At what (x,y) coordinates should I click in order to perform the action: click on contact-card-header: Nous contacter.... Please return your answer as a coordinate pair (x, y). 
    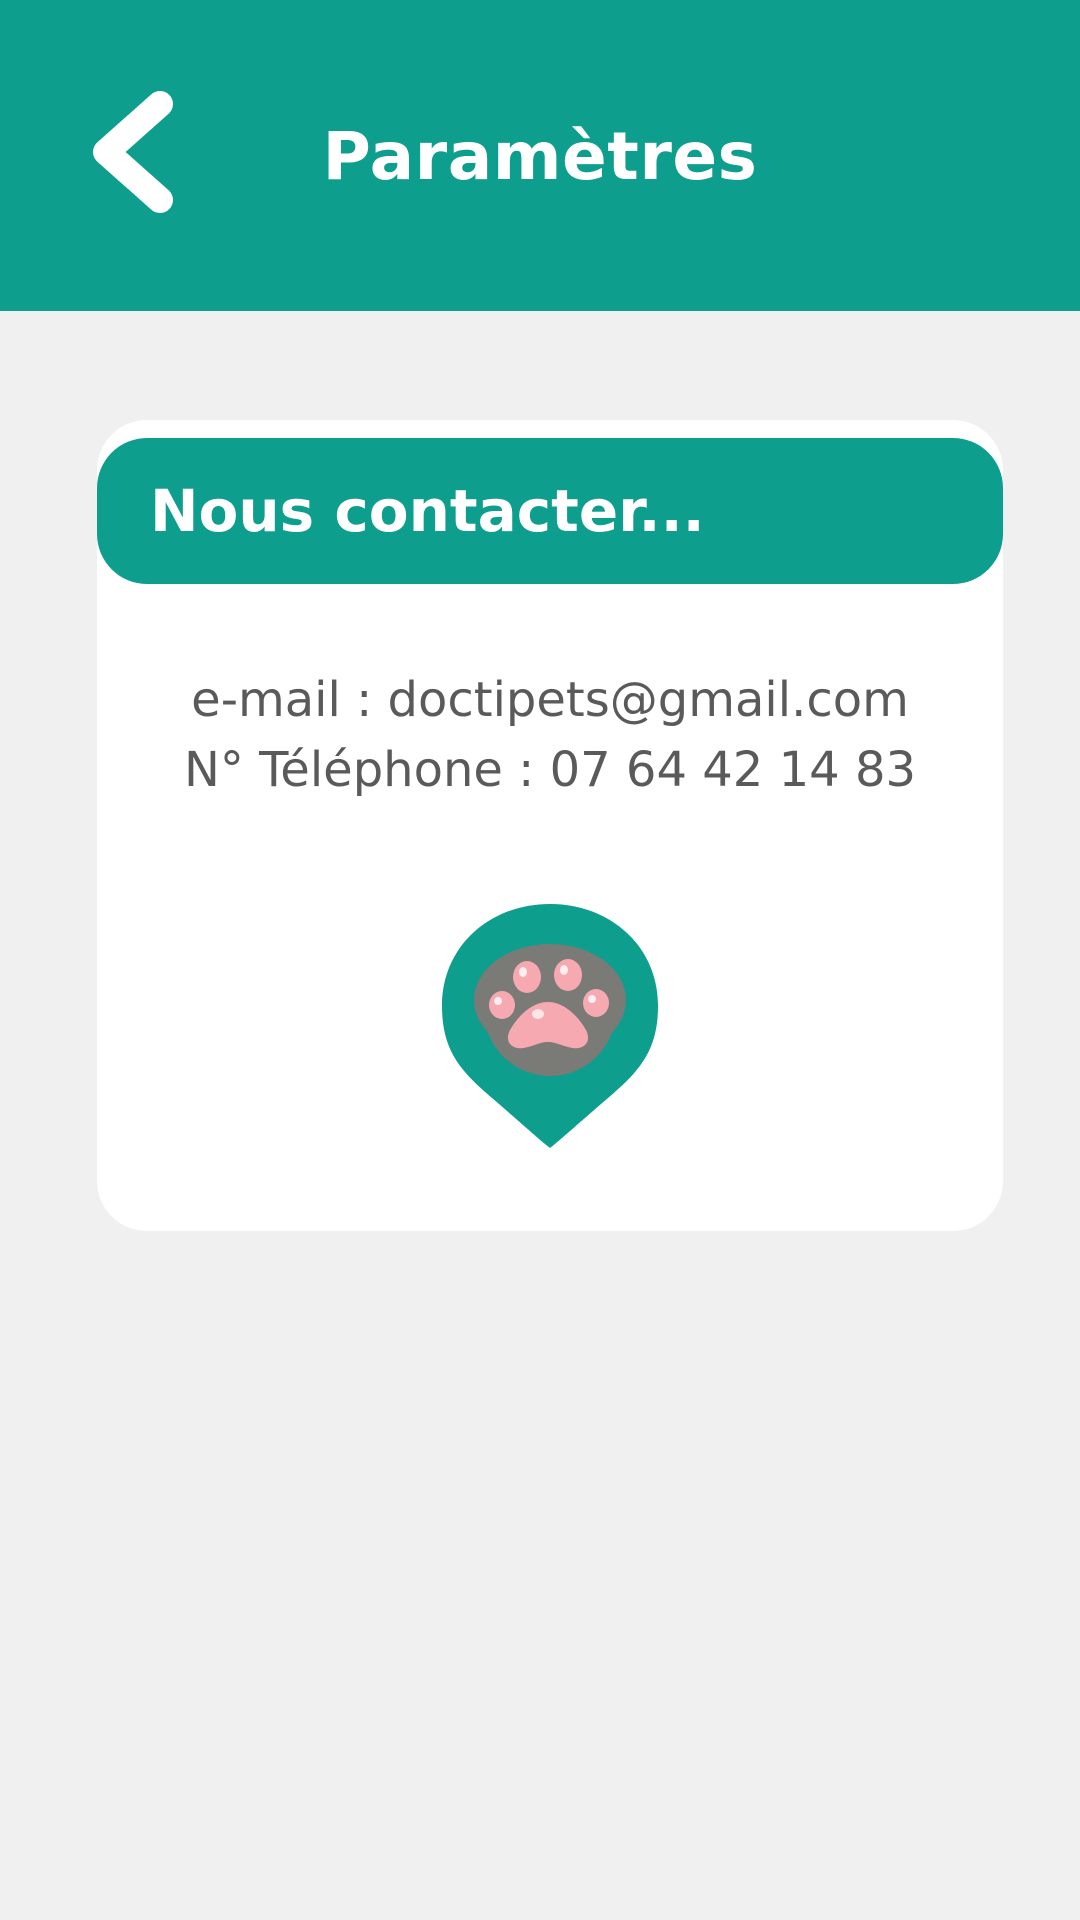
    Looking at the image, I should click on (550, 511).